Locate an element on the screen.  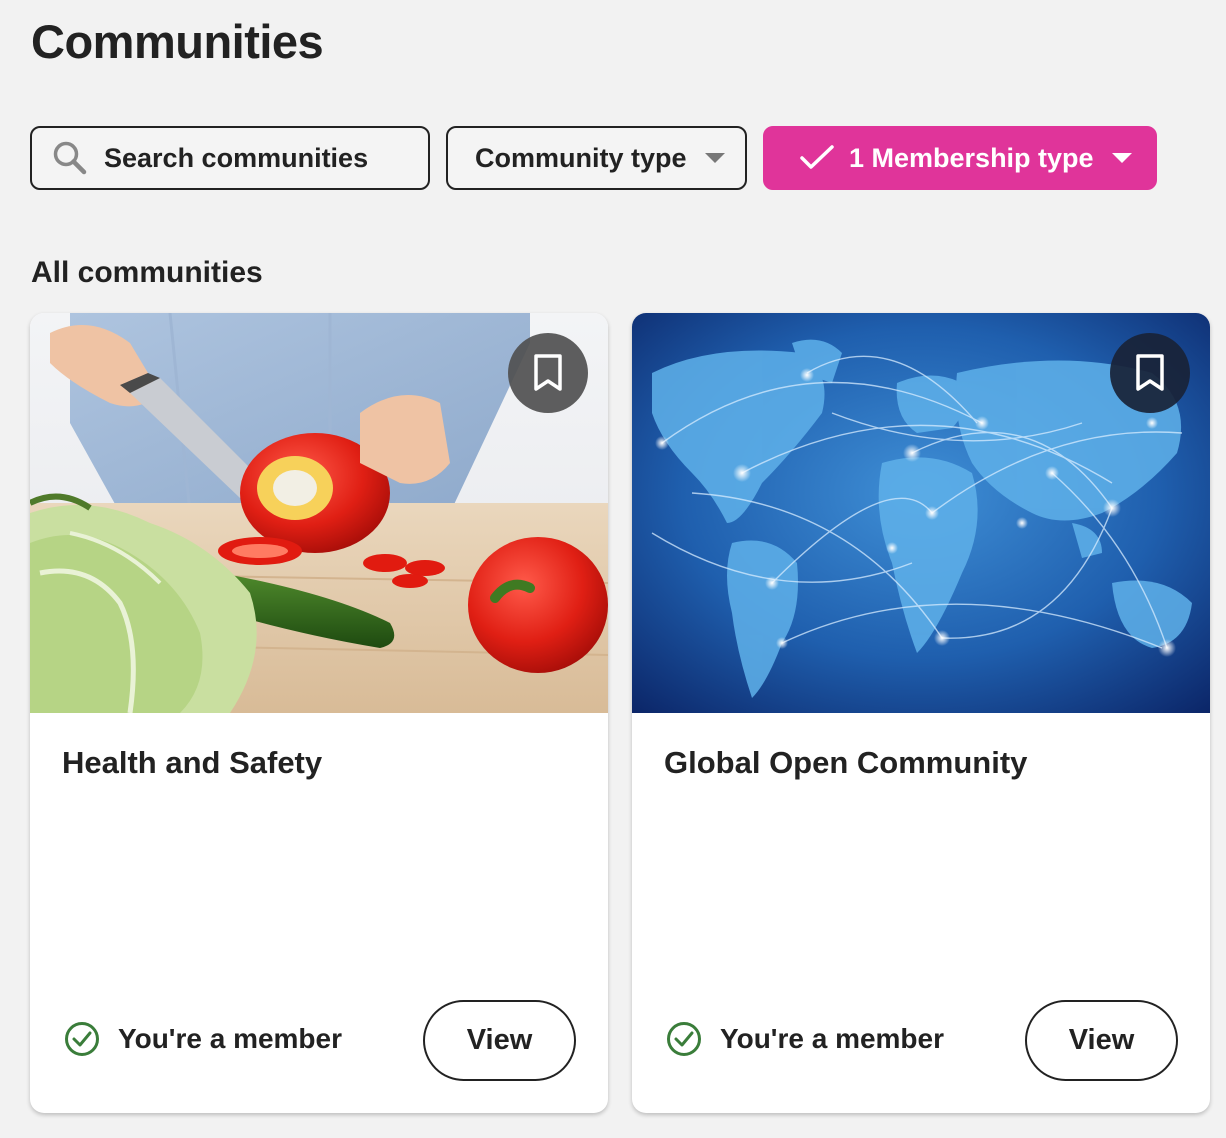
section-title: All communities is located at coordinates (147, 272).